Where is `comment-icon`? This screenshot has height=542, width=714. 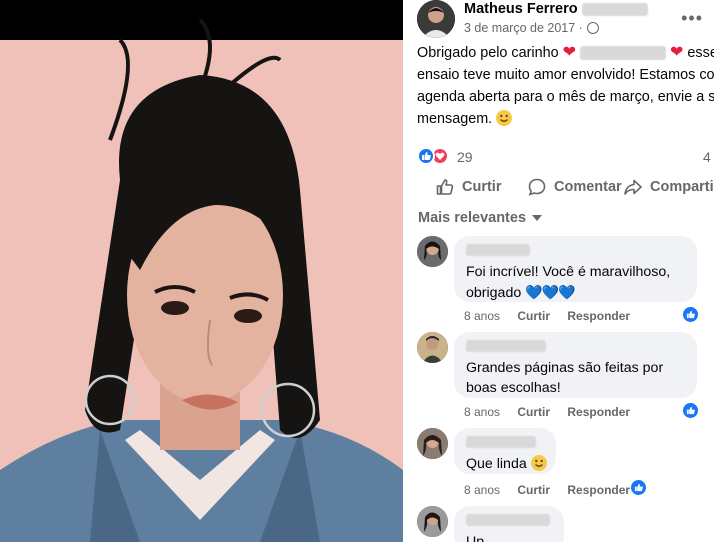
comment-icon is located at coordinates (537, 187).